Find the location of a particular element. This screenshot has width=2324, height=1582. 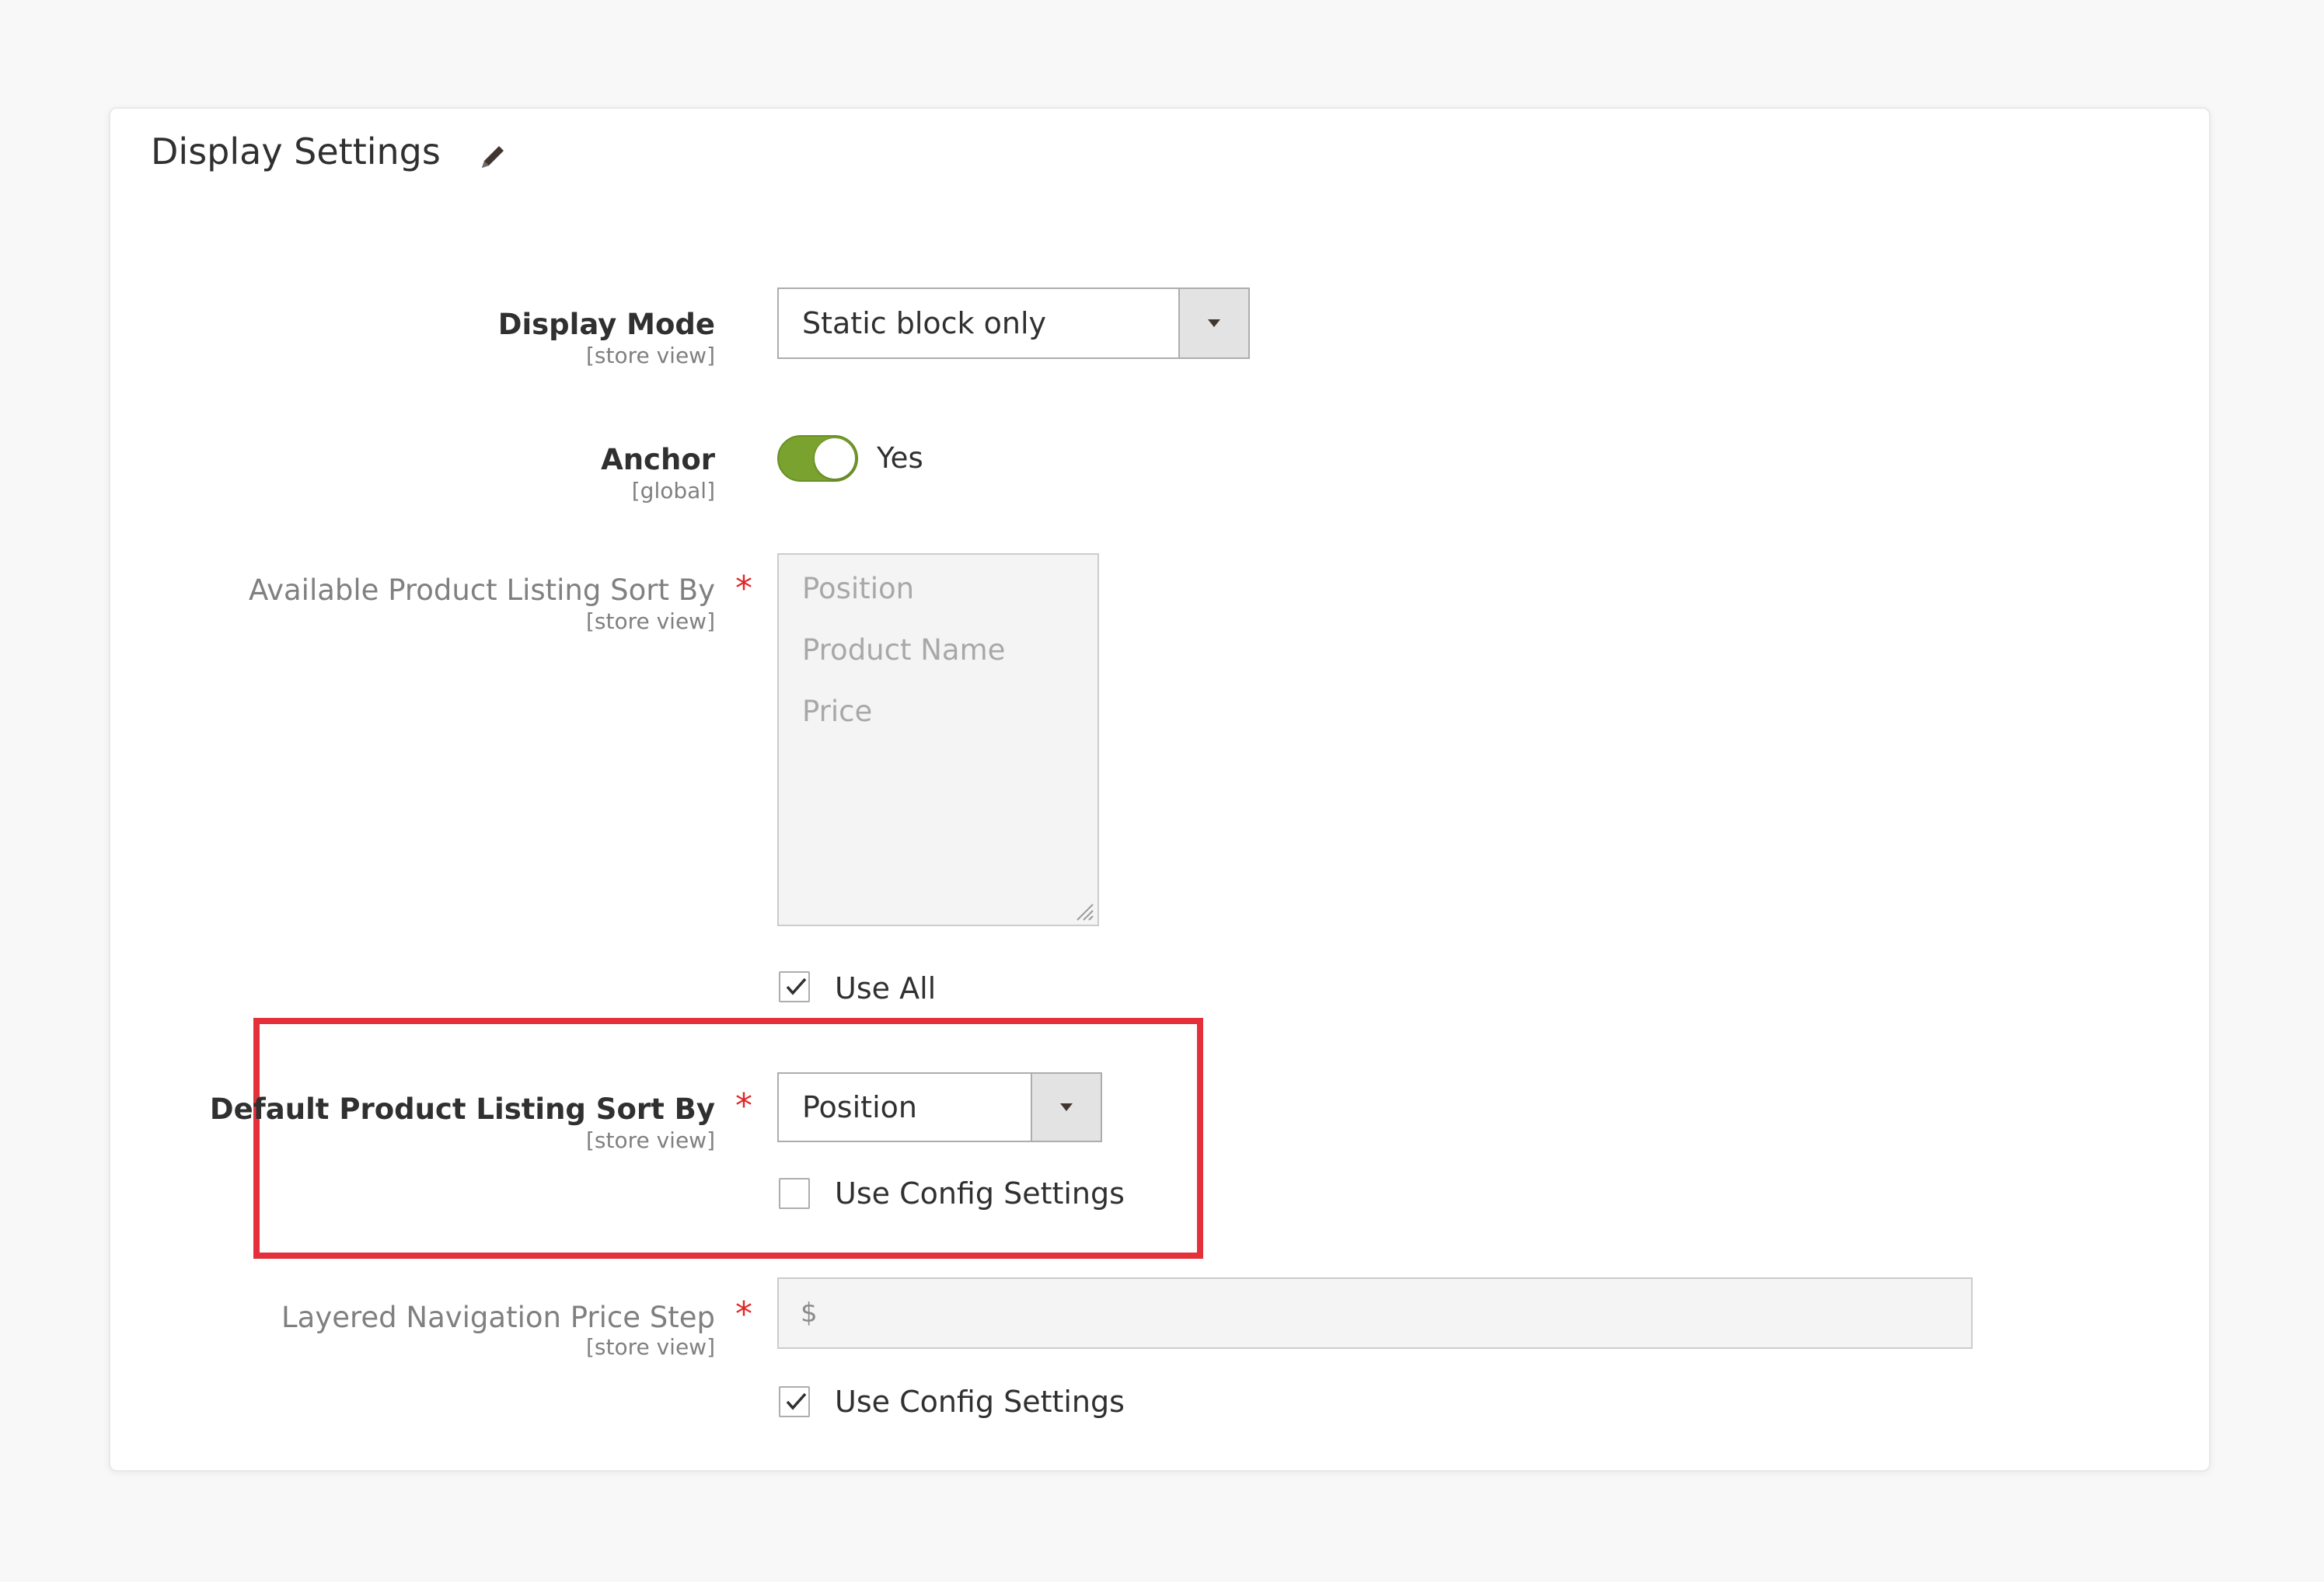

default-sort-use-config-label: Use Config Settings is located at coordinates (980, 1193).